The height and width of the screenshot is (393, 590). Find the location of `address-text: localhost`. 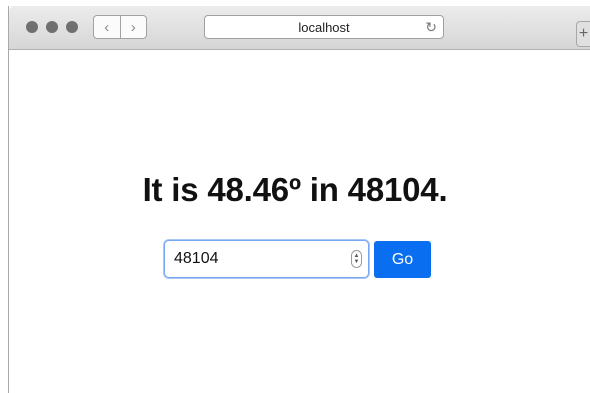

address-text: localhost is located at coordinates (324, 27).